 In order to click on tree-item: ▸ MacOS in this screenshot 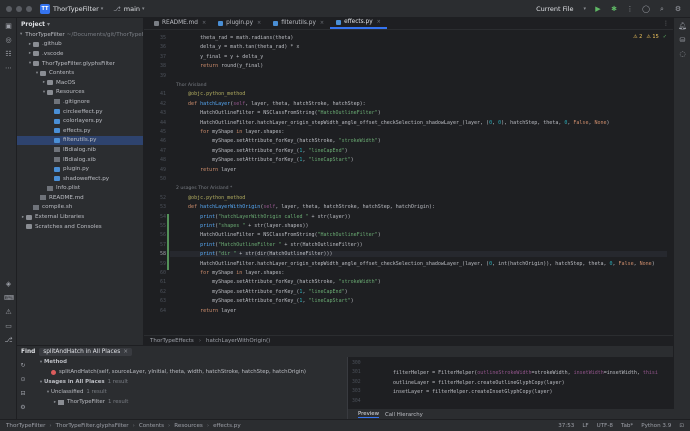, I will do `click(80, 83)`.